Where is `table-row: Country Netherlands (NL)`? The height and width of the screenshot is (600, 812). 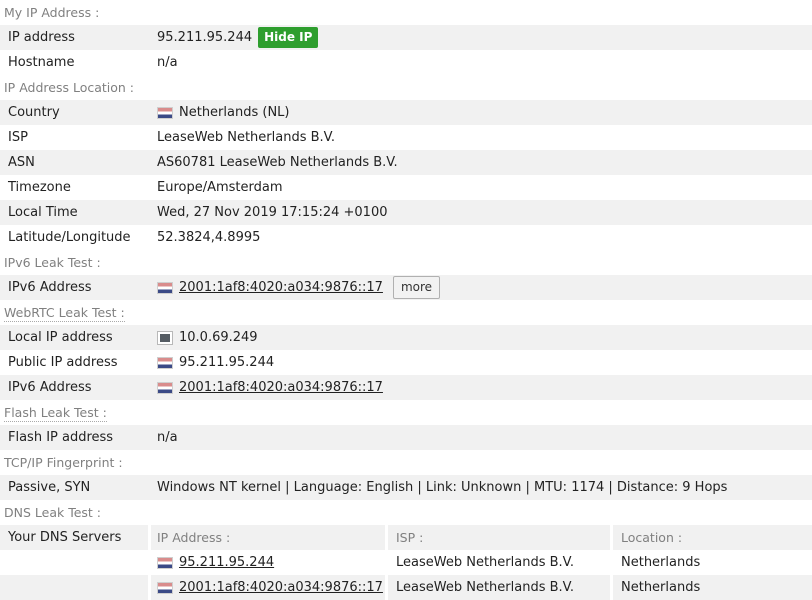 table-row: Country Netherlands (NL) is located at coordinates (406, 112).